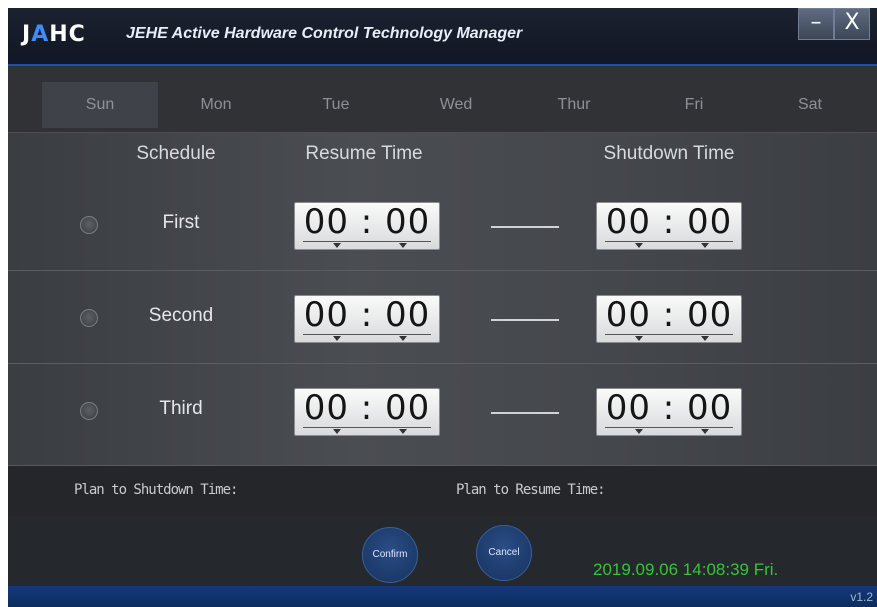 Image resolution: width=877 pixels, height=607 pixels. What do you see at coordinates (89, 411) in the screenshot?
I see `radio-third` at bounding box center [89, 411].